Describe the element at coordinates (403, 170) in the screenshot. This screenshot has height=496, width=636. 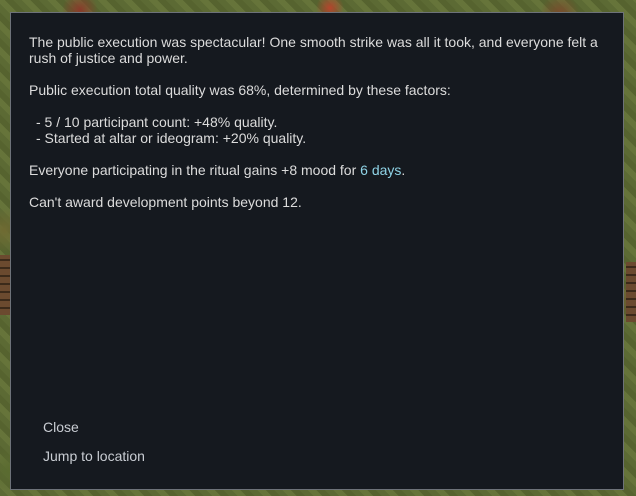
I see `mood-effect-suffix: .` at that location.